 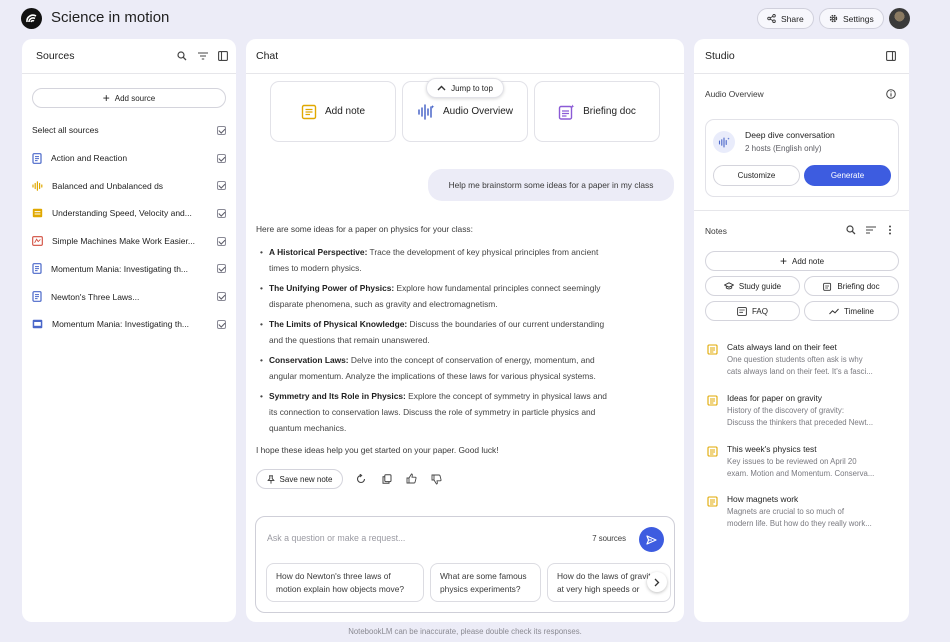 What do you see at coordinates (221, 130) in the screenshot?
I see `select-all-checkbox` at bounding box center [221, 130].